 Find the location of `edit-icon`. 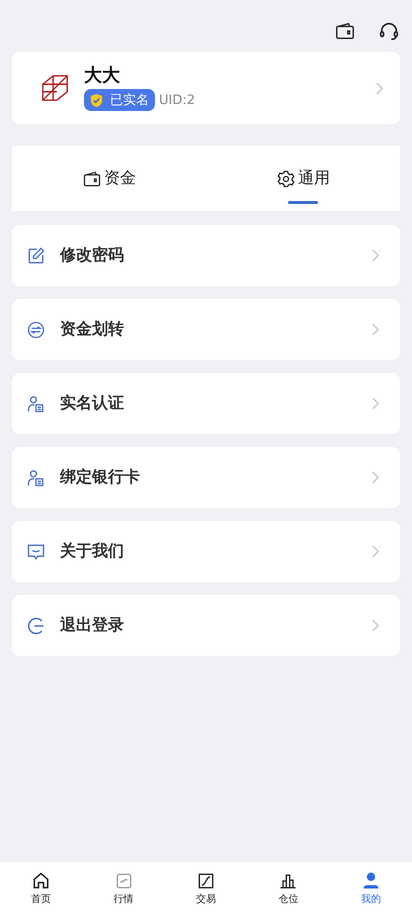

edit-icon is located at coordinates (36, 256).